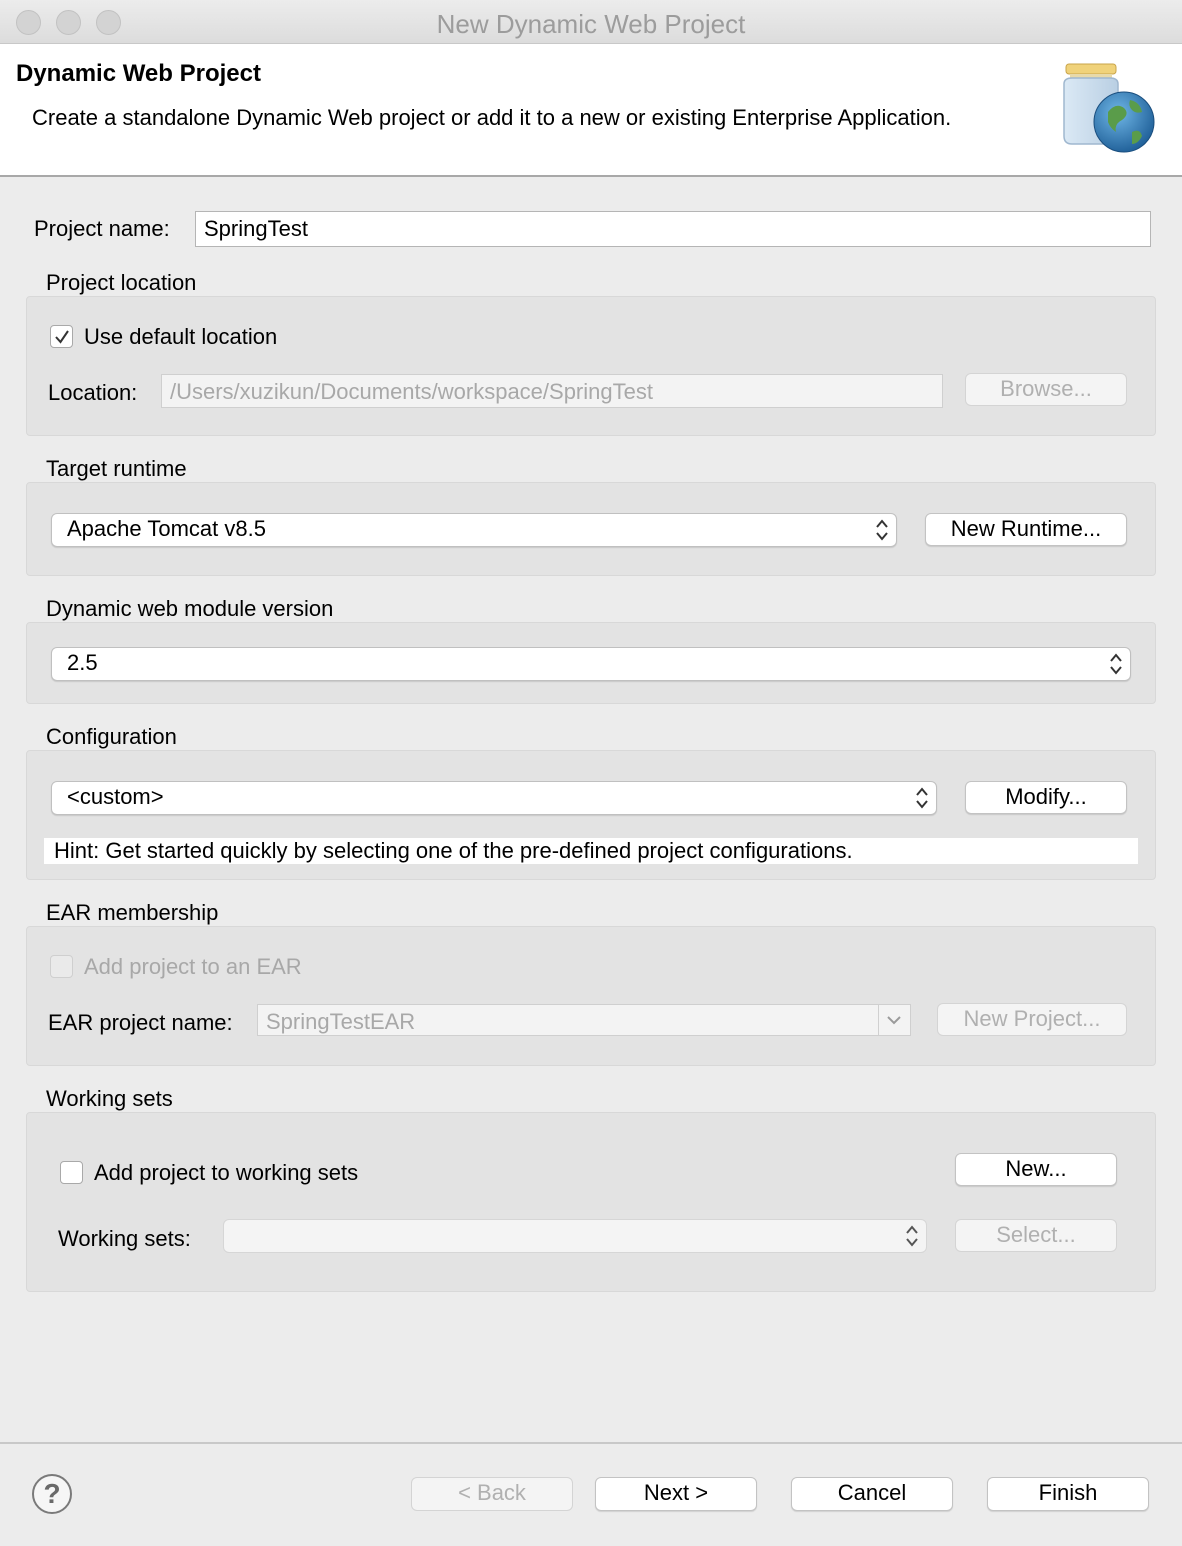 This screenshot has height=1546, width=1182. Describe the element at coordinates (111, 736) in the screenshot. I see `configuration-section-title: Configuration` at that location.